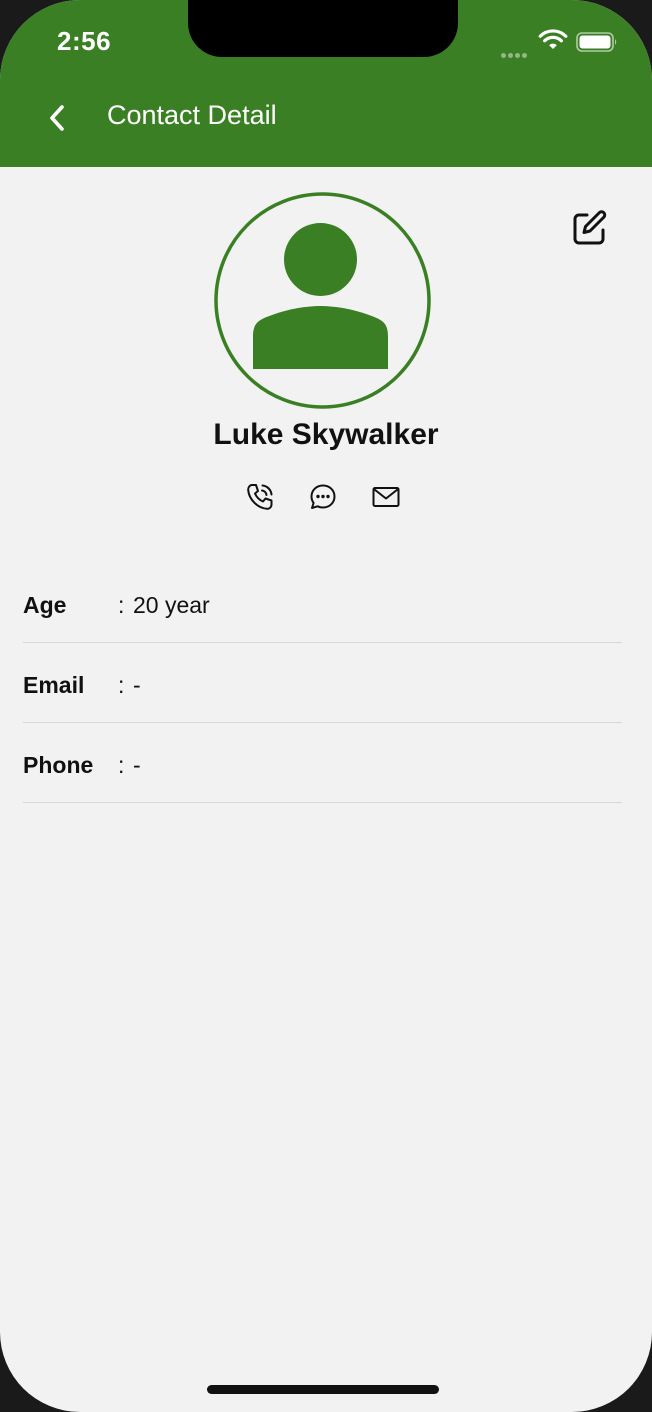  Describe the element at coordinates (323, 28) in the screenshot. I see `device-notch` at that location.